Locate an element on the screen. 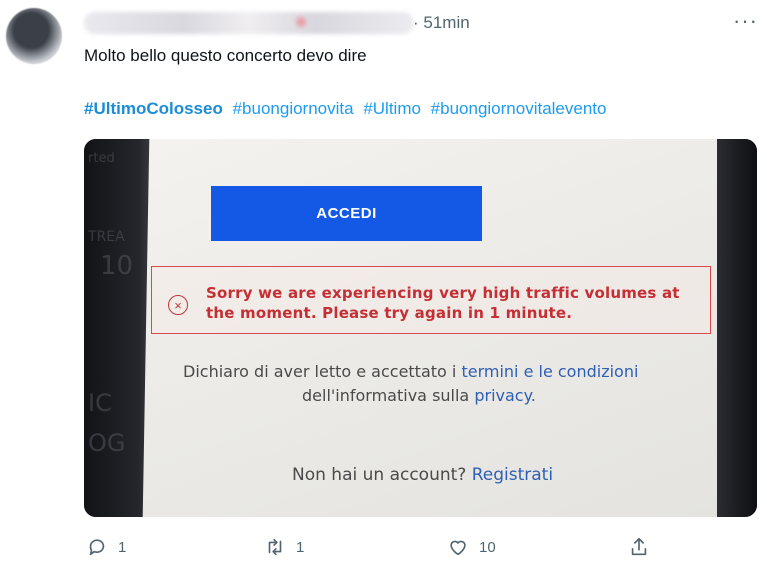  retweet-count: 1 is located at coordinates (300, 547).